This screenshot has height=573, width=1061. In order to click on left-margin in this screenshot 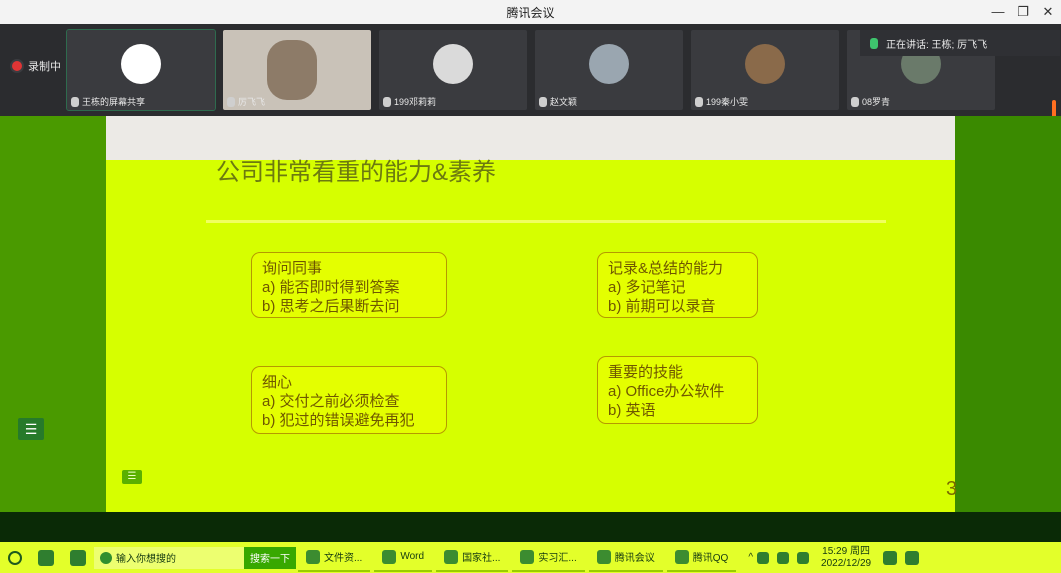, I will do `click(53, 314)`.